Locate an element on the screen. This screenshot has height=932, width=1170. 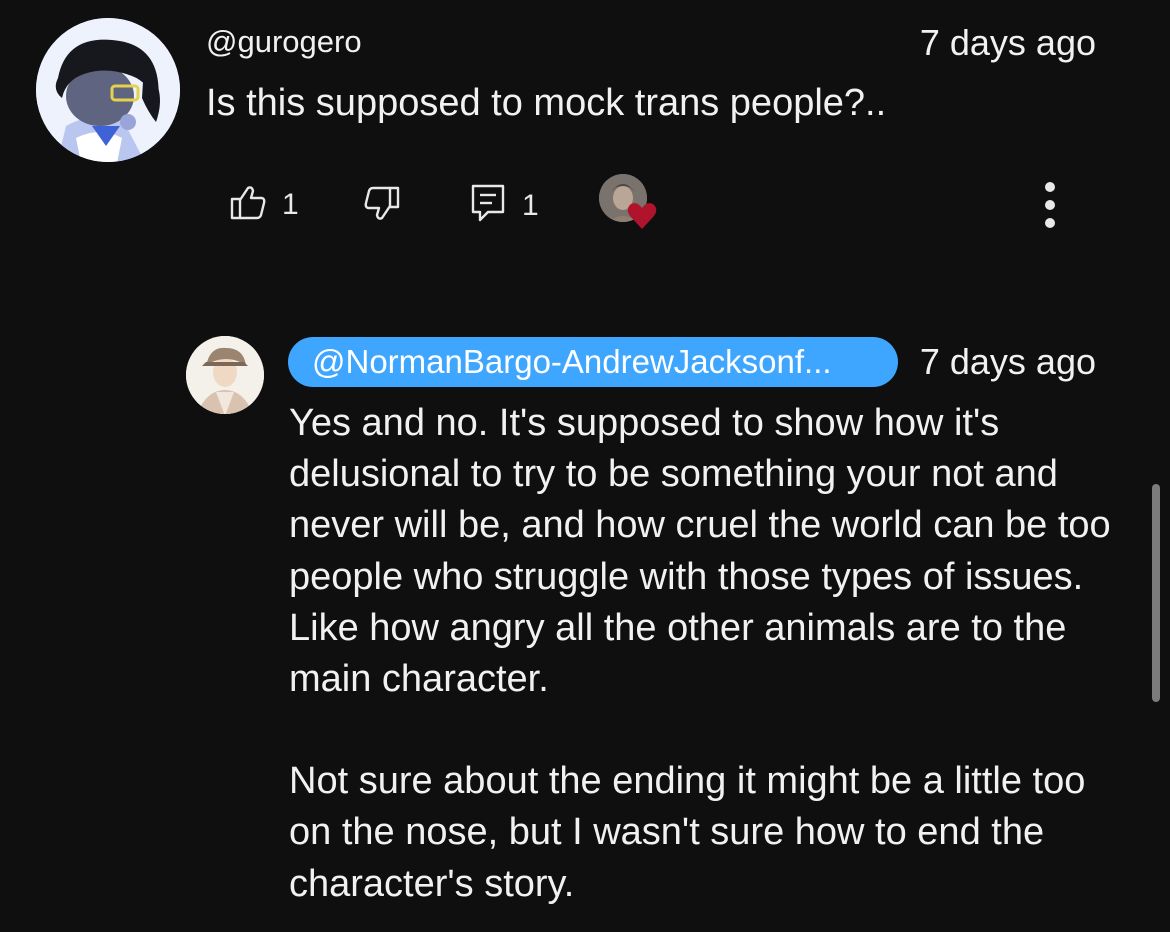
comment-timestamp: 7 days ago is located at coordinates (1007, 42).